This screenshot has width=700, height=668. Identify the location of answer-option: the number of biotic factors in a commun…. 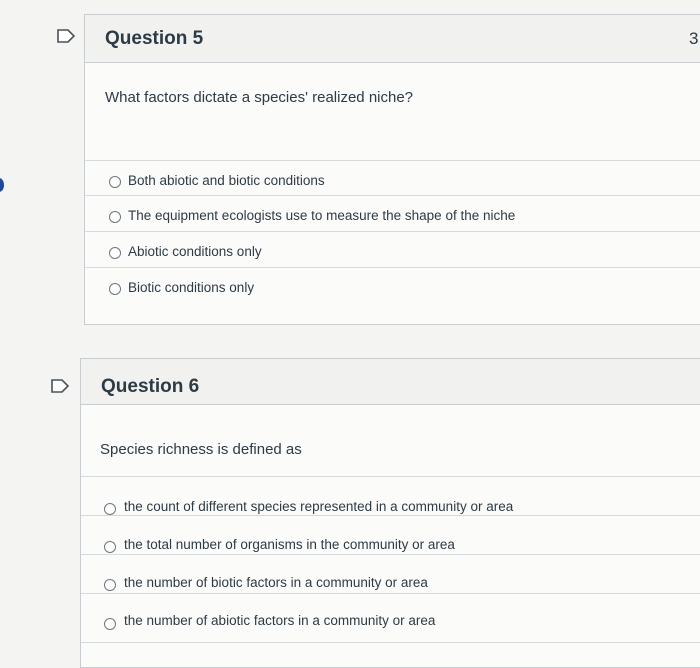
(390, 572).